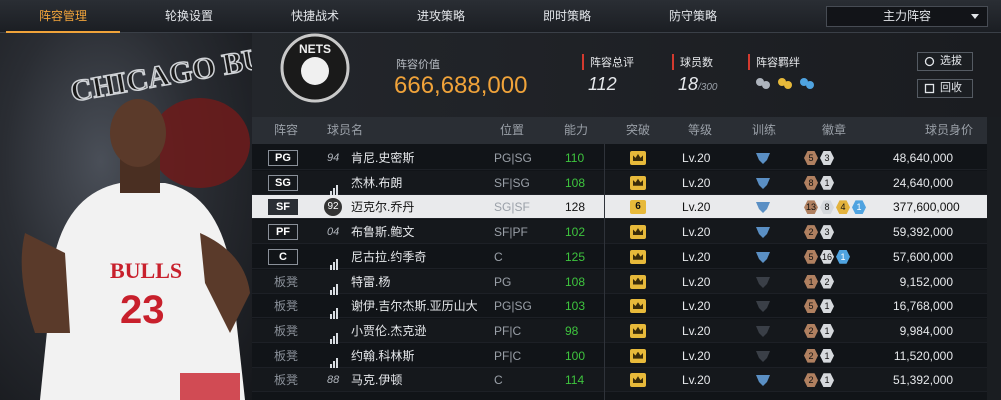 Image resolution: width=1001 pixels, height=400 pixels. Describe the element at coordinates (389, 330) in the screenshot. I see `player-name: 小贾伦.杰克逊` at that location.